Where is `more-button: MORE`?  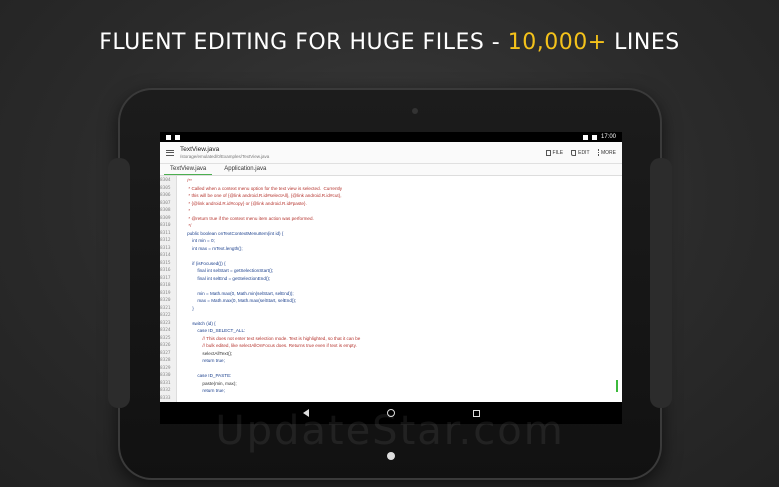 more-button: MORE is located at coordinates (606, 152).